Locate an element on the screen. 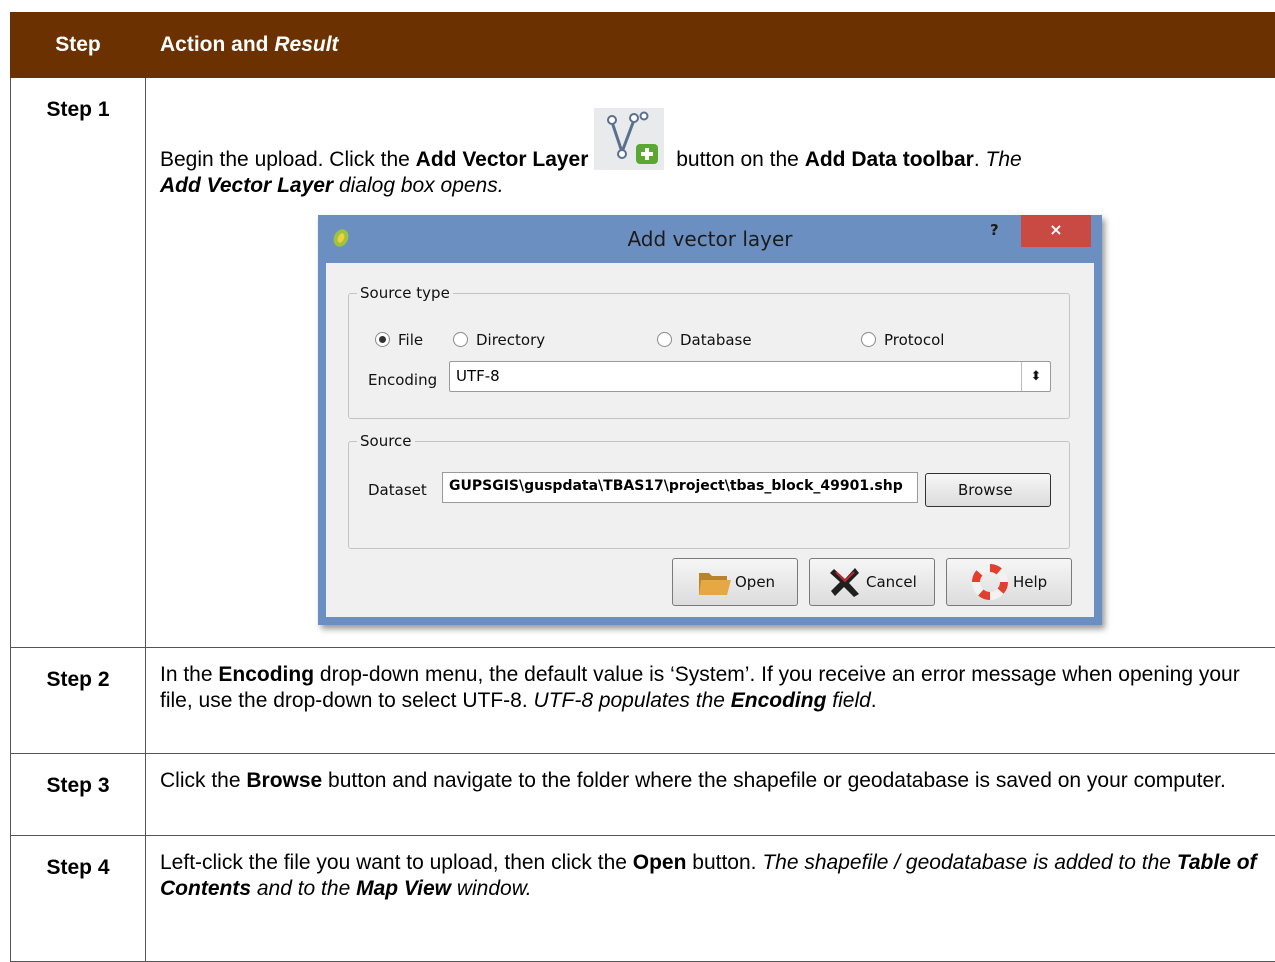  step2-italic: UTF-8 populates the is located at coordinates (632, 700).